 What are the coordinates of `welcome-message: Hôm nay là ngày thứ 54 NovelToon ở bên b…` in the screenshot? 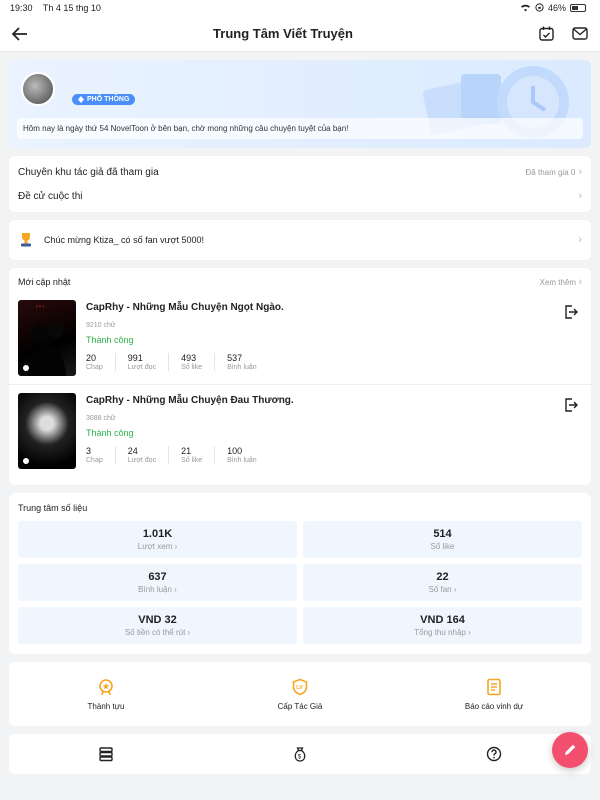 It's located at (300, 128).